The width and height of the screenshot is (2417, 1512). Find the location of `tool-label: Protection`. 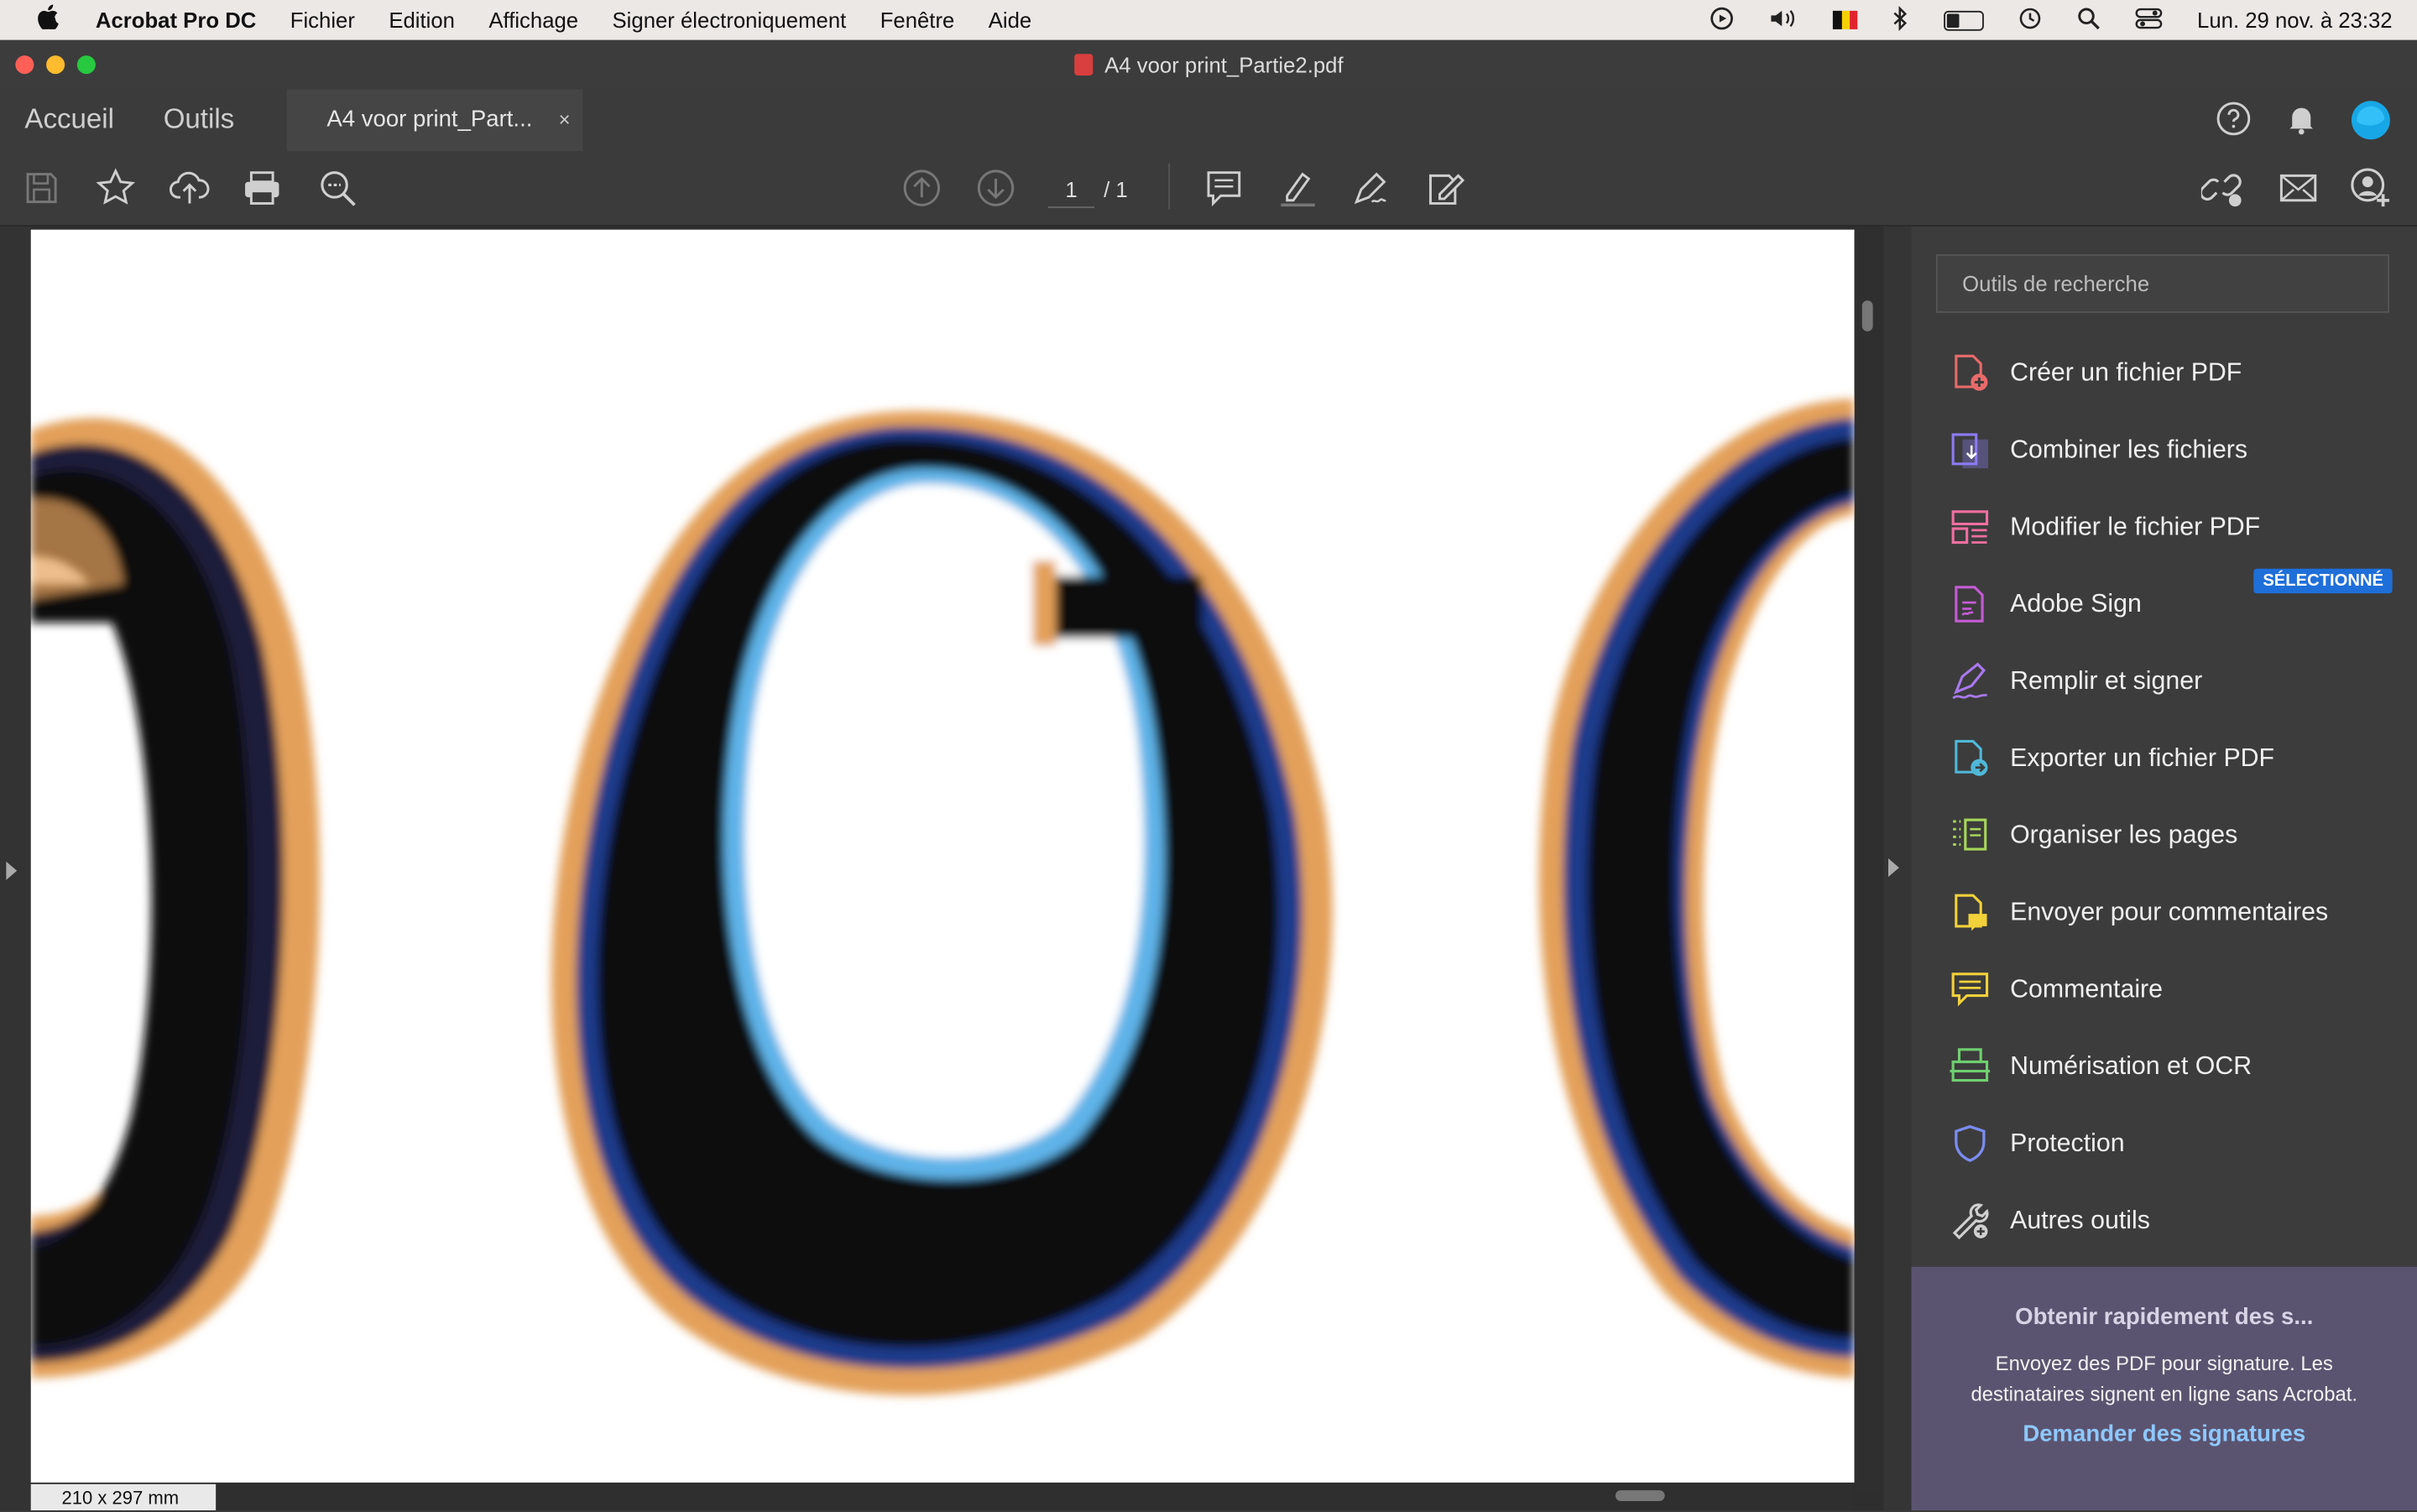

tool-label: Protection is located at coordinates (2067, 1143).